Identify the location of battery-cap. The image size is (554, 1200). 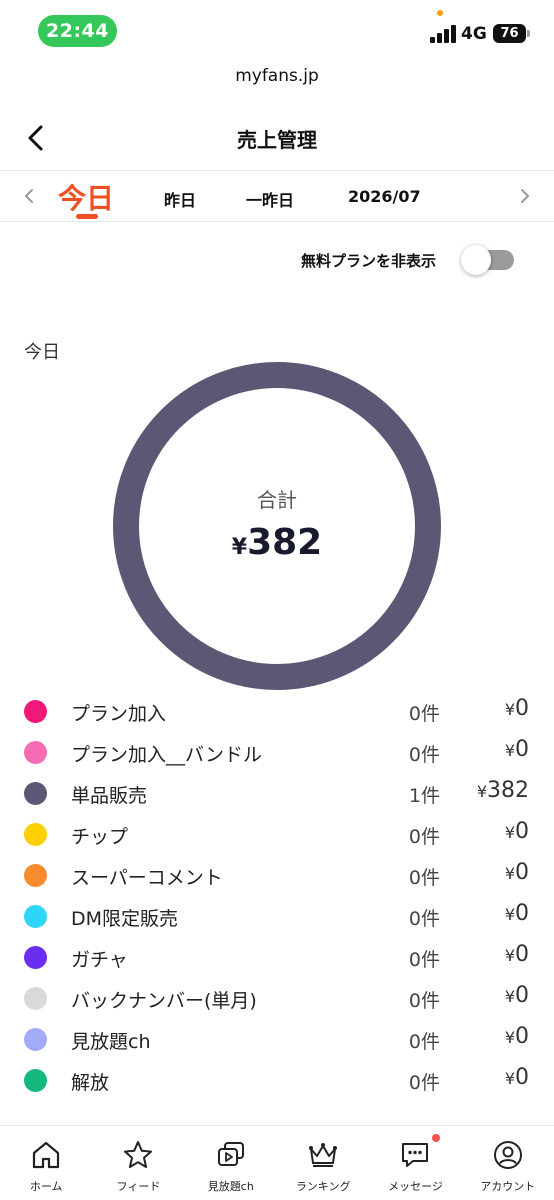
(528, 33).